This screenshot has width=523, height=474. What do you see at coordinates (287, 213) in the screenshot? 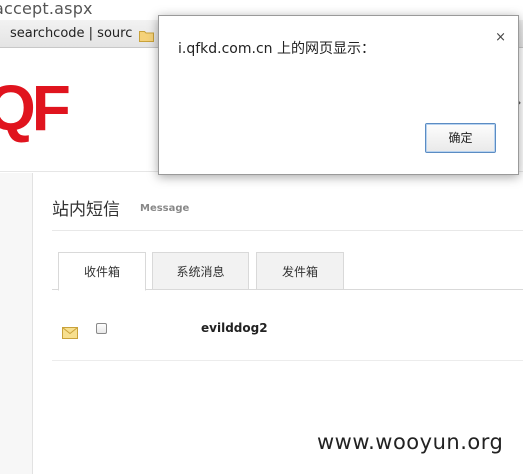
I see `page-title-row: 站内短信 Message` at bounding box center [287, 213].